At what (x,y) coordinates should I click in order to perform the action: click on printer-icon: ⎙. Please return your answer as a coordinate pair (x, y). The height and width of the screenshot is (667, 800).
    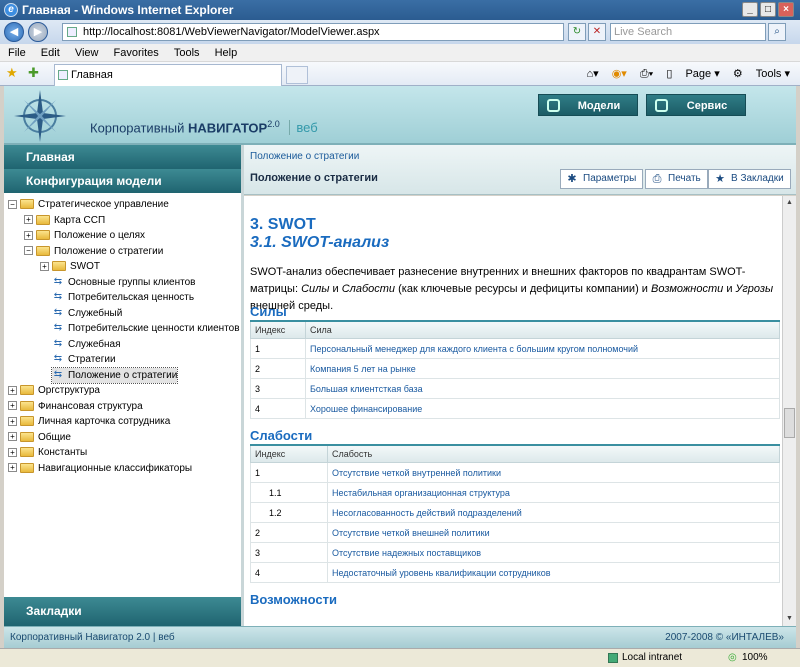
    Looking at the image, I should click on (657, 179).